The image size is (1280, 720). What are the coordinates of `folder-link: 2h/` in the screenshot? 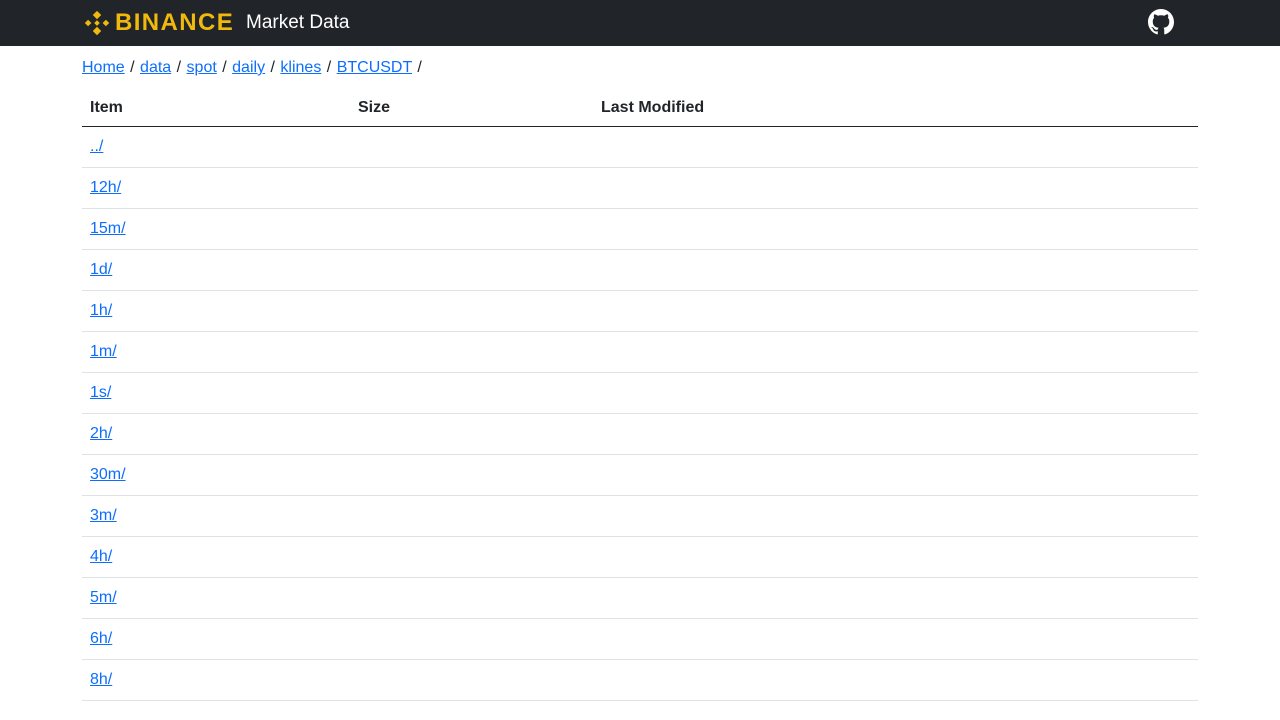 It's located at (101, 433).